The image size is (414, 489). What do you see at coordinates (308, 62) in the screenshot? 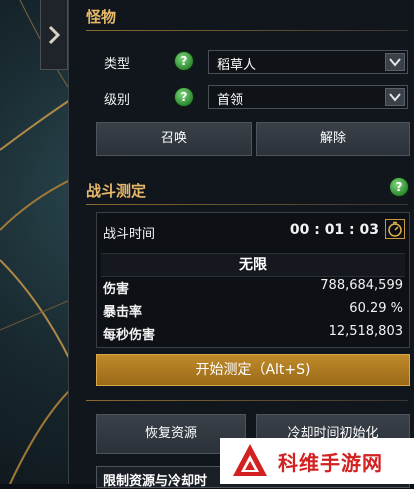
I see `monster-type-select: 稻草人` at bounding box center [308, 62].